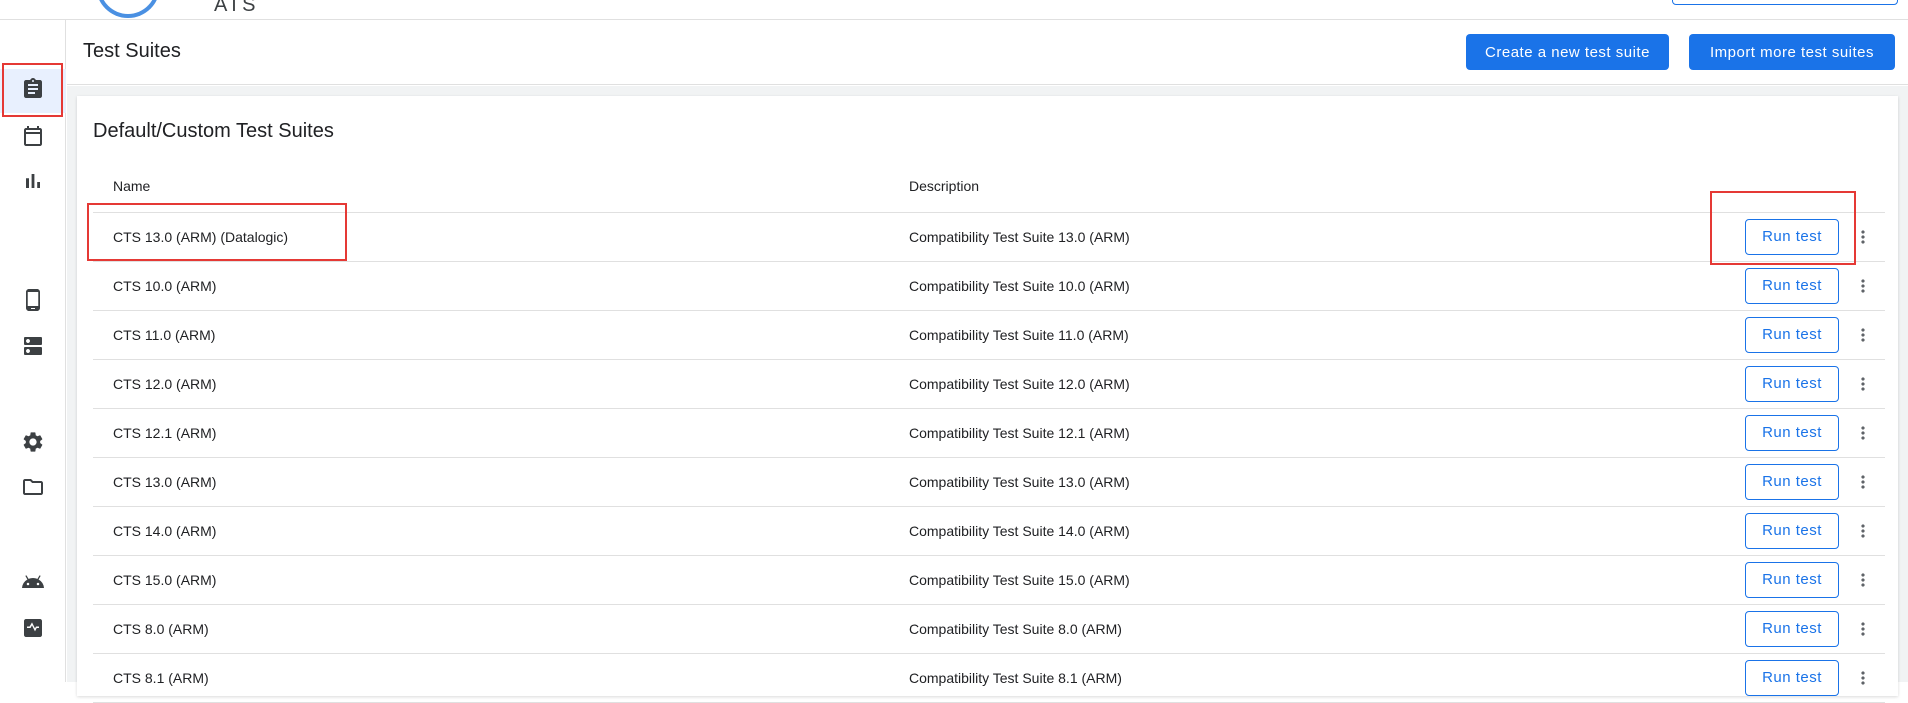 The image size is (1908, 703). I want to click on gear-icon, so click(33, 444).